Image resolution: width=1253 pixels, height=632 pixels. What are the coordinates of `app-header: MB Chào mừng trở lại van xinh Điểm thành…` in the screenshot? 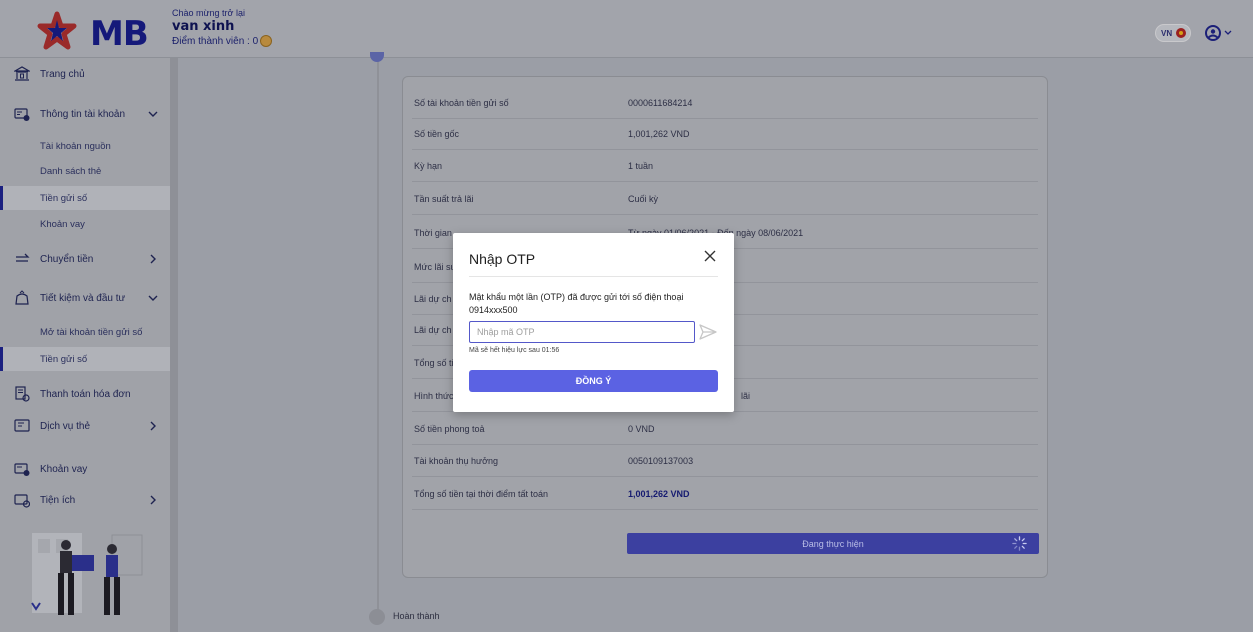 It's located at (626, 29).